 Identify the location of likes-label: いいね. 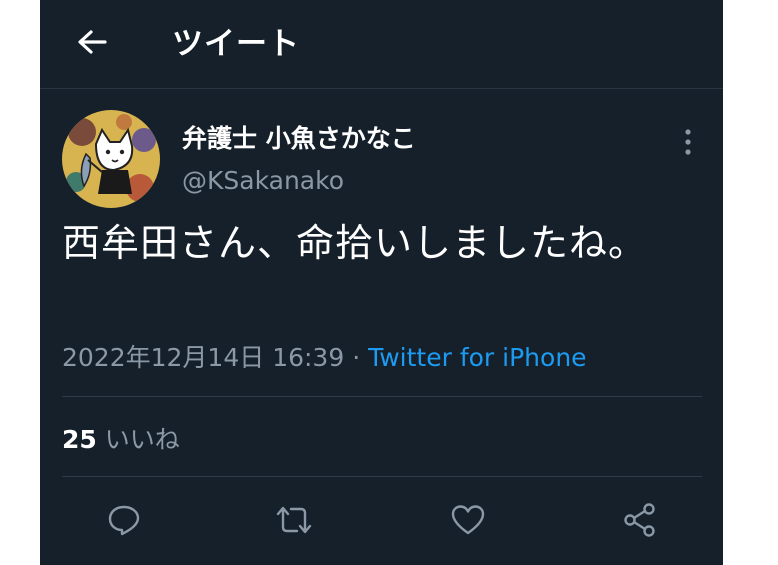
(142, 439).